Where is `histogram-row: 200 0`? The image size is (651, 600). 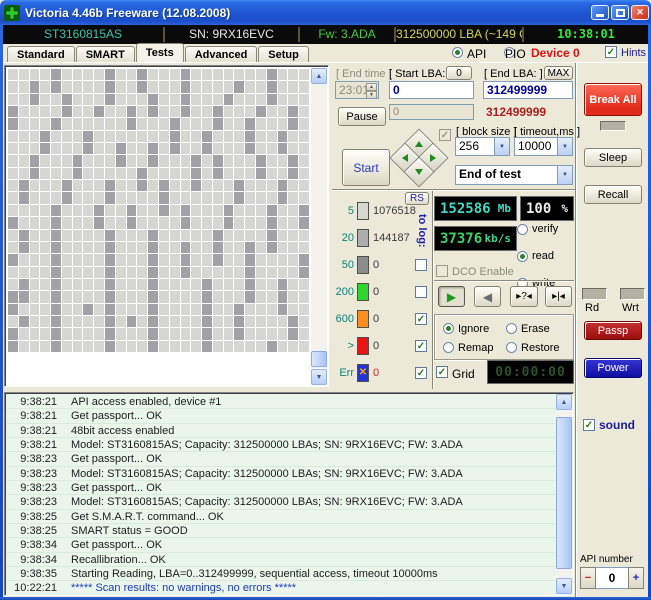
histogram-row: 200 0 is located at coordinates (382, 291).